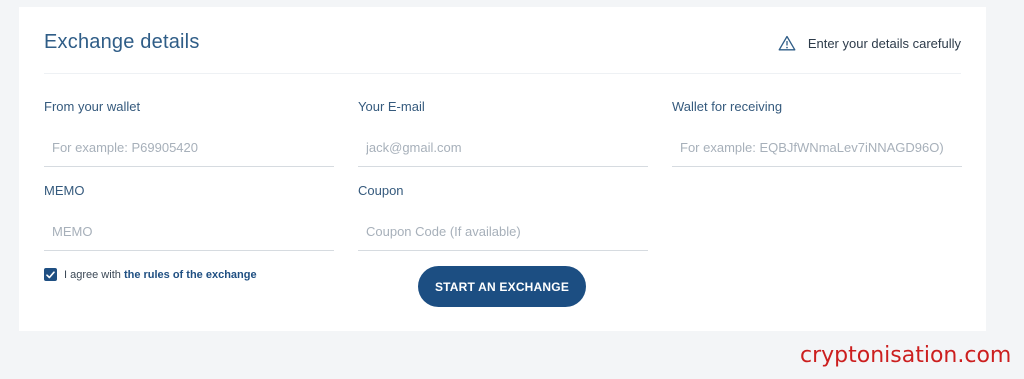  What do you see at coordinates (503, 148) in the screenshot?
I see `email-input` at bounding box center [503, 148].